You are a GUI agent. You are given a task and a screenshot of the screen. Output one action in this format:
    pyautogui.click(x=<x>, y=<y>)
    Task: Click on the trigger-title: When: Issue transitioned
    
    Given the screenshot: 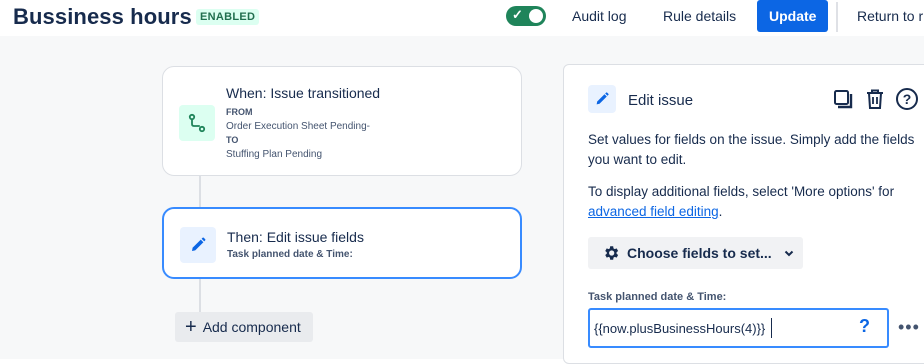 What is the action you would take?
    pyautogui.click(x=303, y=93)
    